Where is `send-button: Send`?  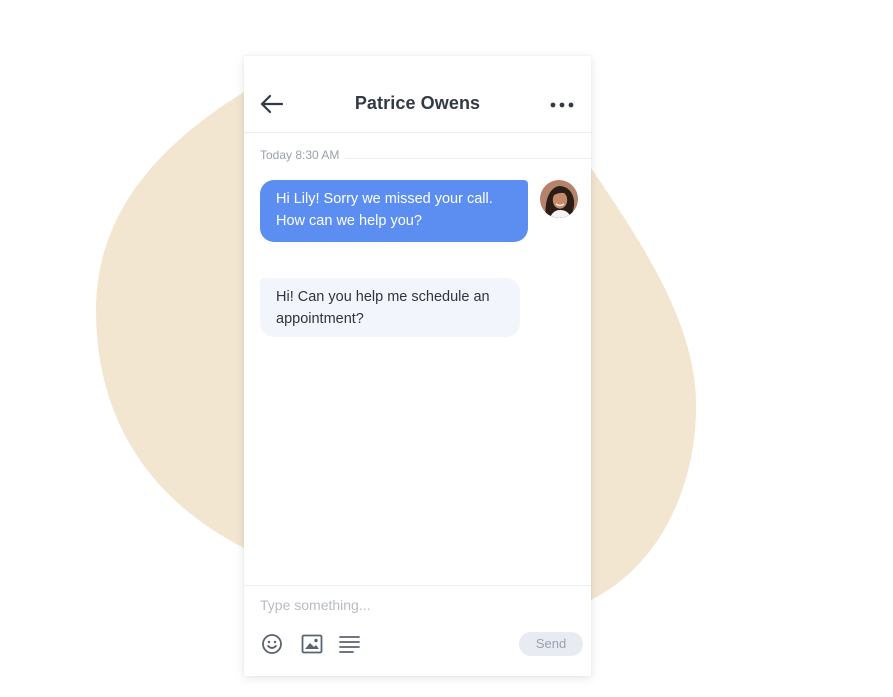
send-button: Send is located at coordinates (551, 644).